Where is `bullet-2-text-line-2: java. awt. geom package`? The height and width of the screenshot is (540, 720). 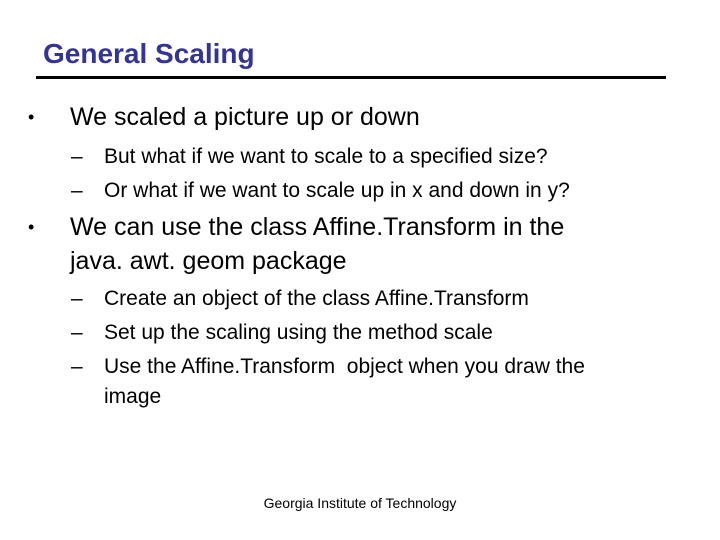
bullet-2-text-line-2: java. awt. geom package is located at coordinates (208, 261).